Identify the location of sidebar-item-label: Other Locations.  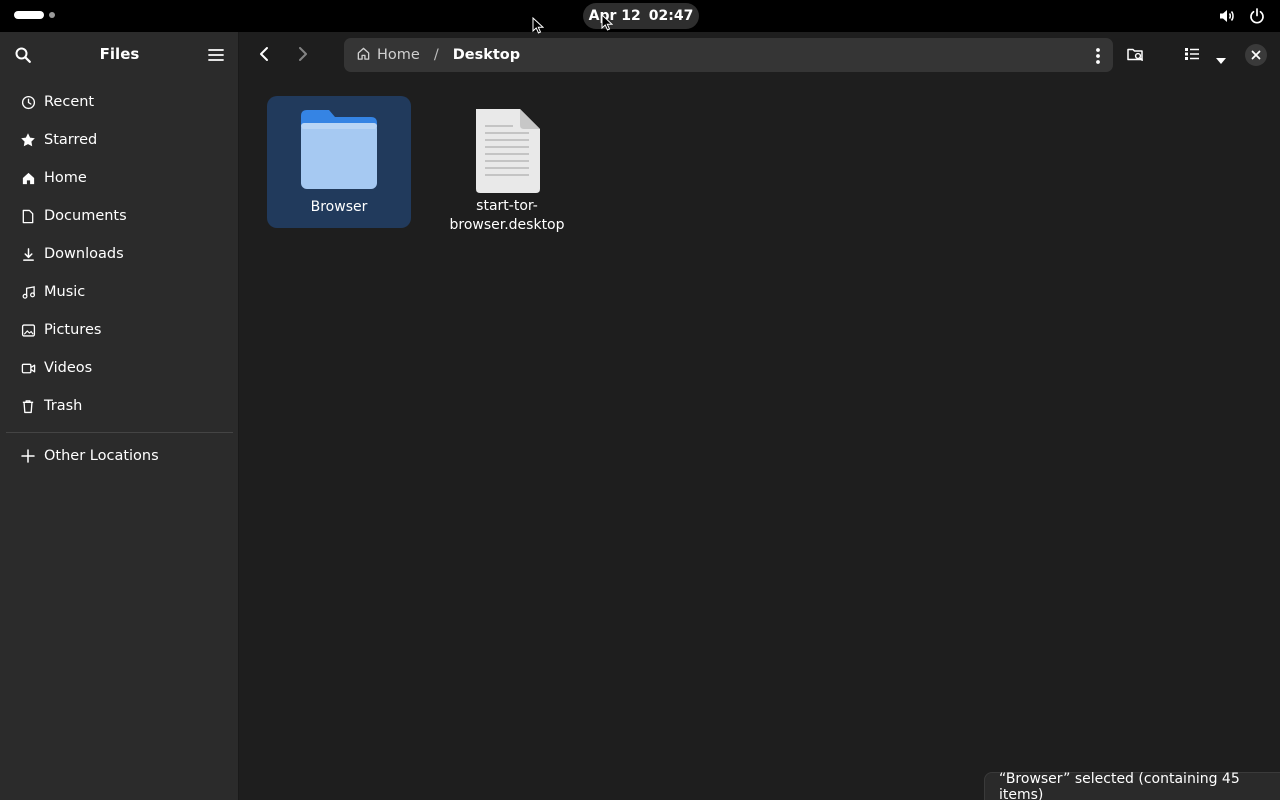
(101, 456).